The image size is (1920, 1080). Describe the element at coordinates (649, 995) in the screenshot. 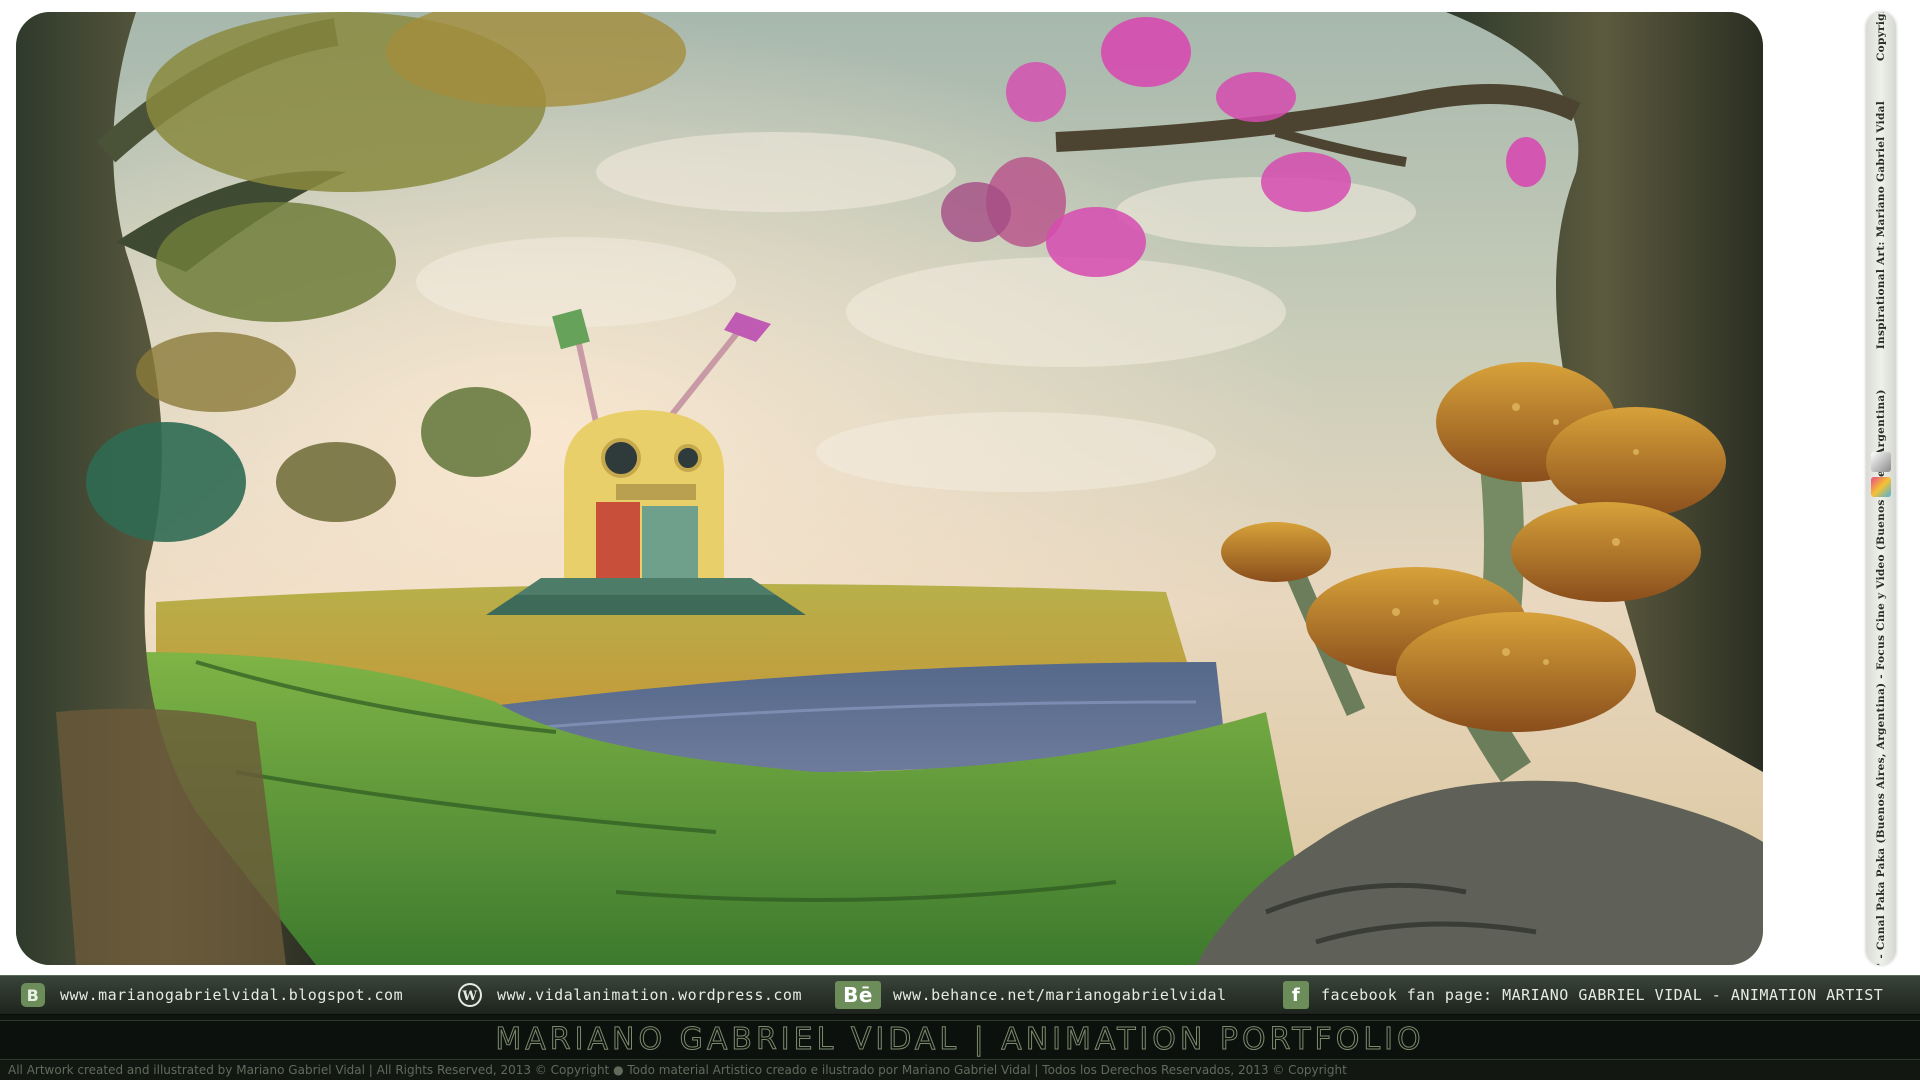

I see `wordpress-link-label: www.vidalanimation.wordpress.com` at that location.